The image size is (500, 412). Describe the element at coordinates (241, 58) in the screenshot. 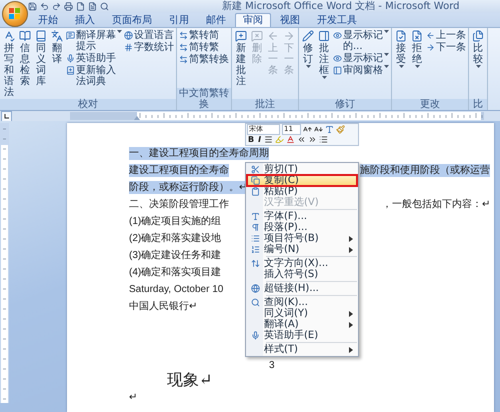

I see `ribbon-button: 新建批注` at that location.